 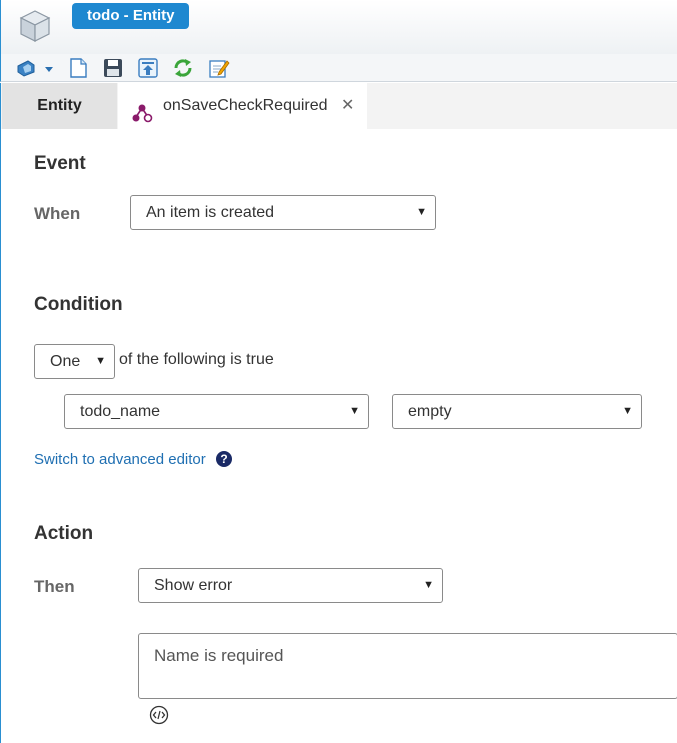 I want to click on new-document-icon, so click(x=78, y=68).